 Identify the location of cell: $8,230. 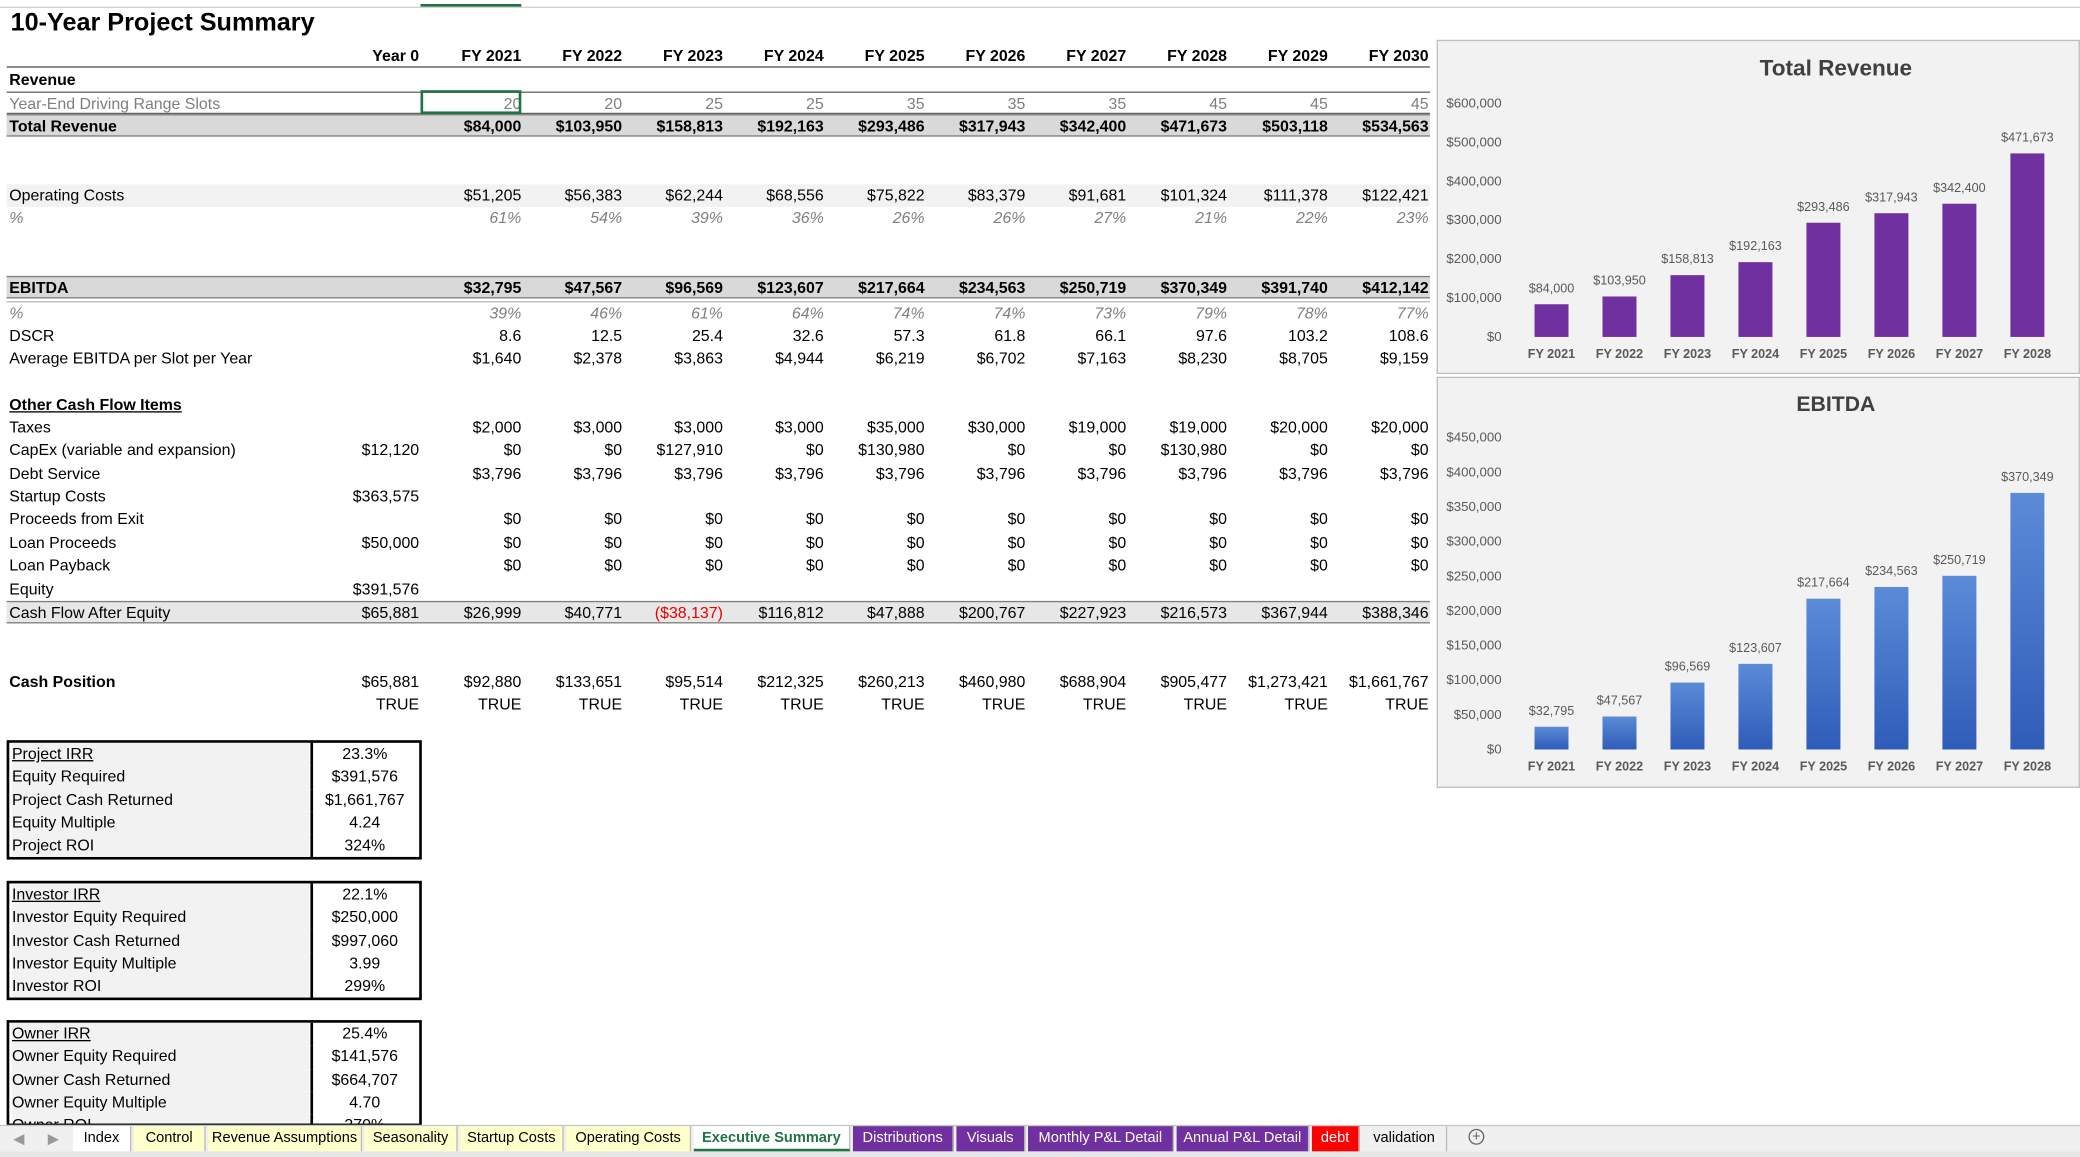
(1176, 359).